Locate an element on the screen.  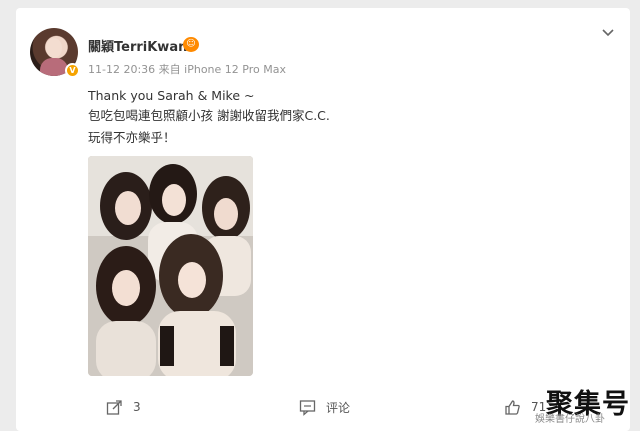
post-text-line-3: 玩得不亦樂乎！ is located at coordinates (132, 137).